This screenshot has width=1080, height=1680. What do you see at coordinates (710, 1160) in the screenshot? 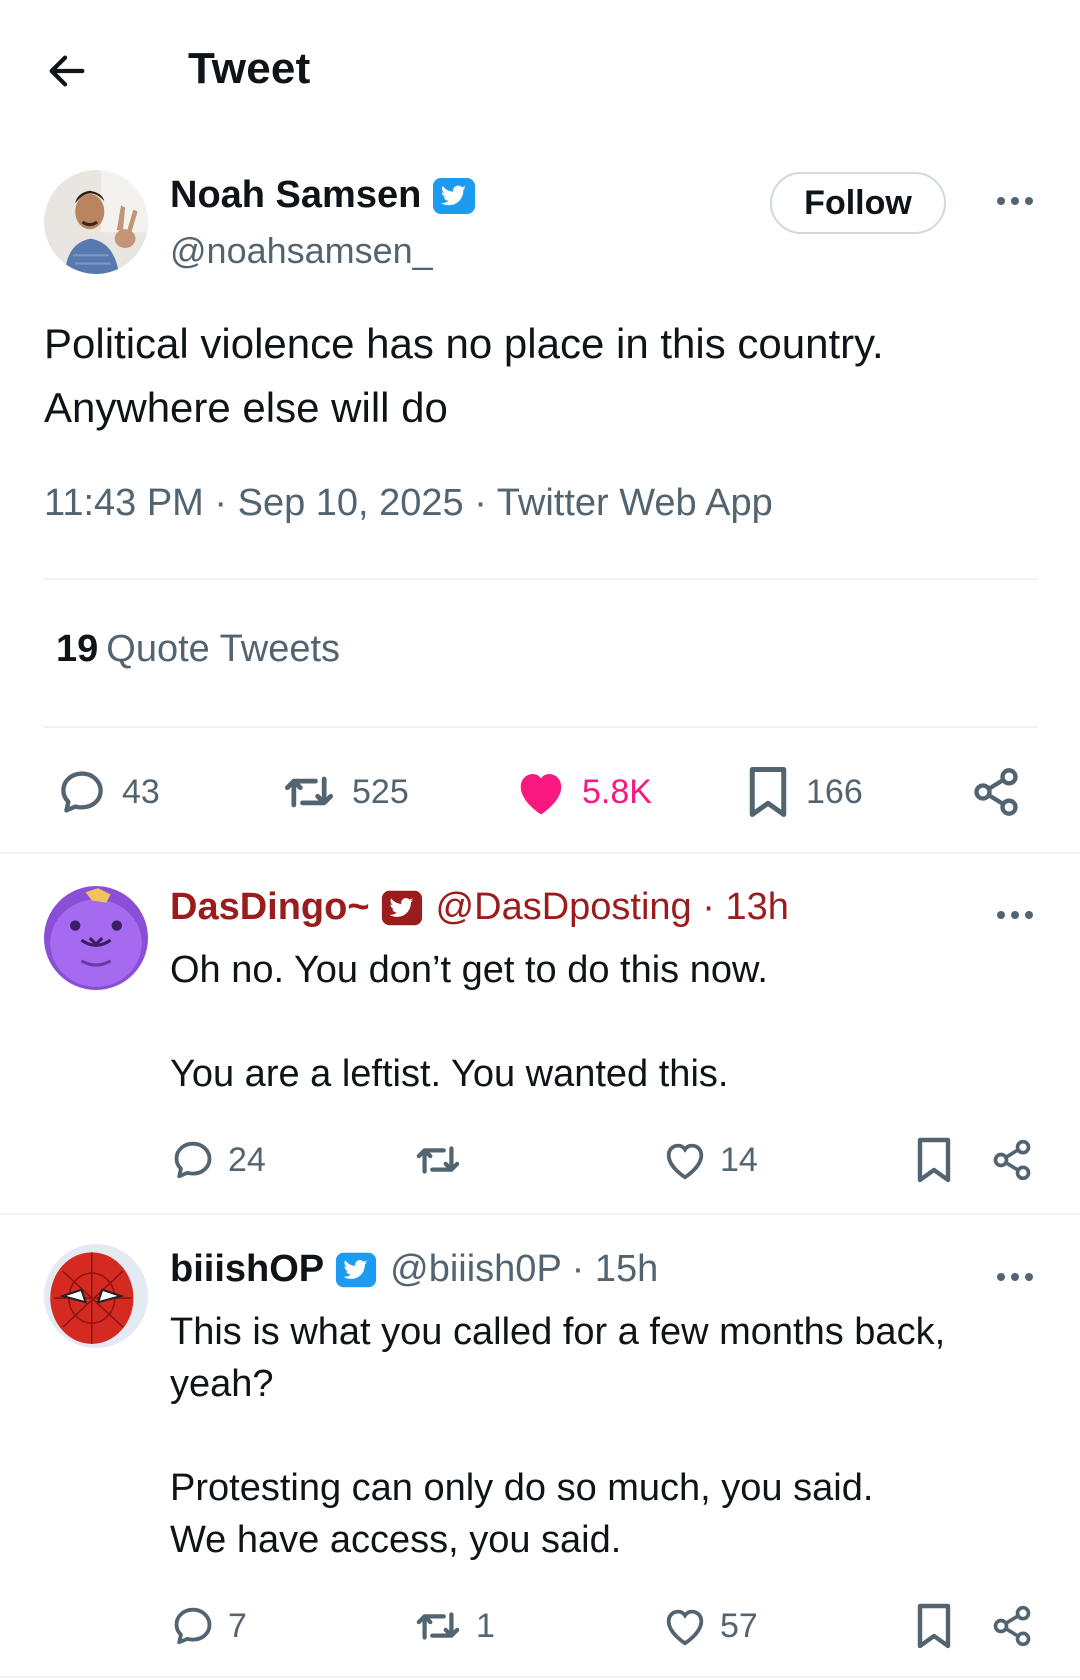
I see `like-button: 14` at bounding box center [710, 1160].